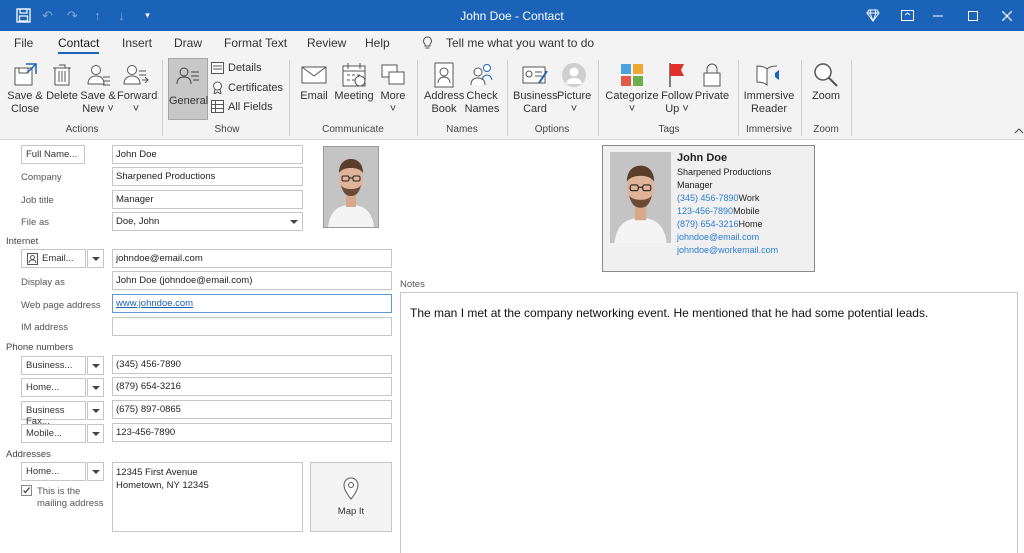 The width and height of the screenshot is (1024, 553). What do you see at coordinates (708, 198) in the screenshot?
I see `card-phone-value: (345) 456-7890` at bounding box center [708, 198].